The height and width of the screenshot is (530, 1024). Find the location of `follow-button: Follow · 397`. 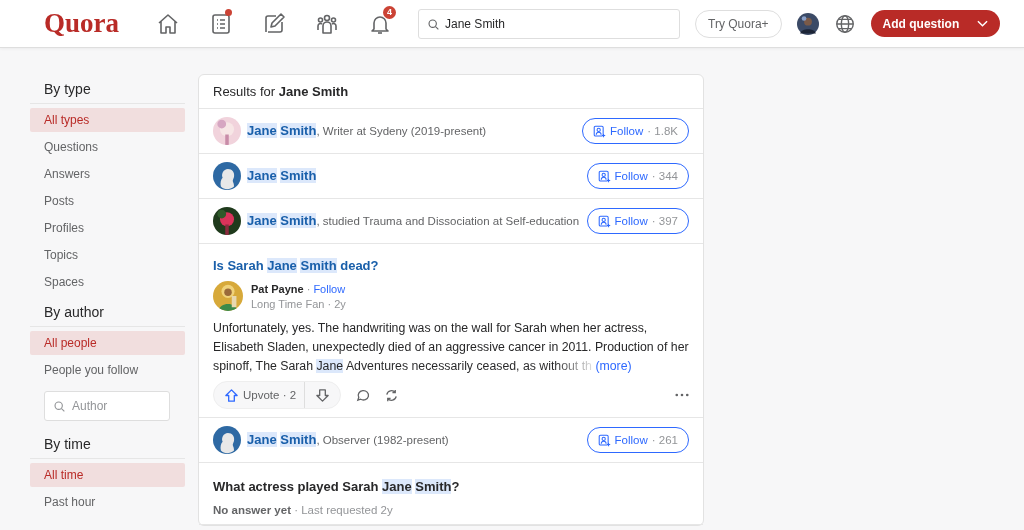

follow-button: Follow · 397 is located at coordinates (637, 221).